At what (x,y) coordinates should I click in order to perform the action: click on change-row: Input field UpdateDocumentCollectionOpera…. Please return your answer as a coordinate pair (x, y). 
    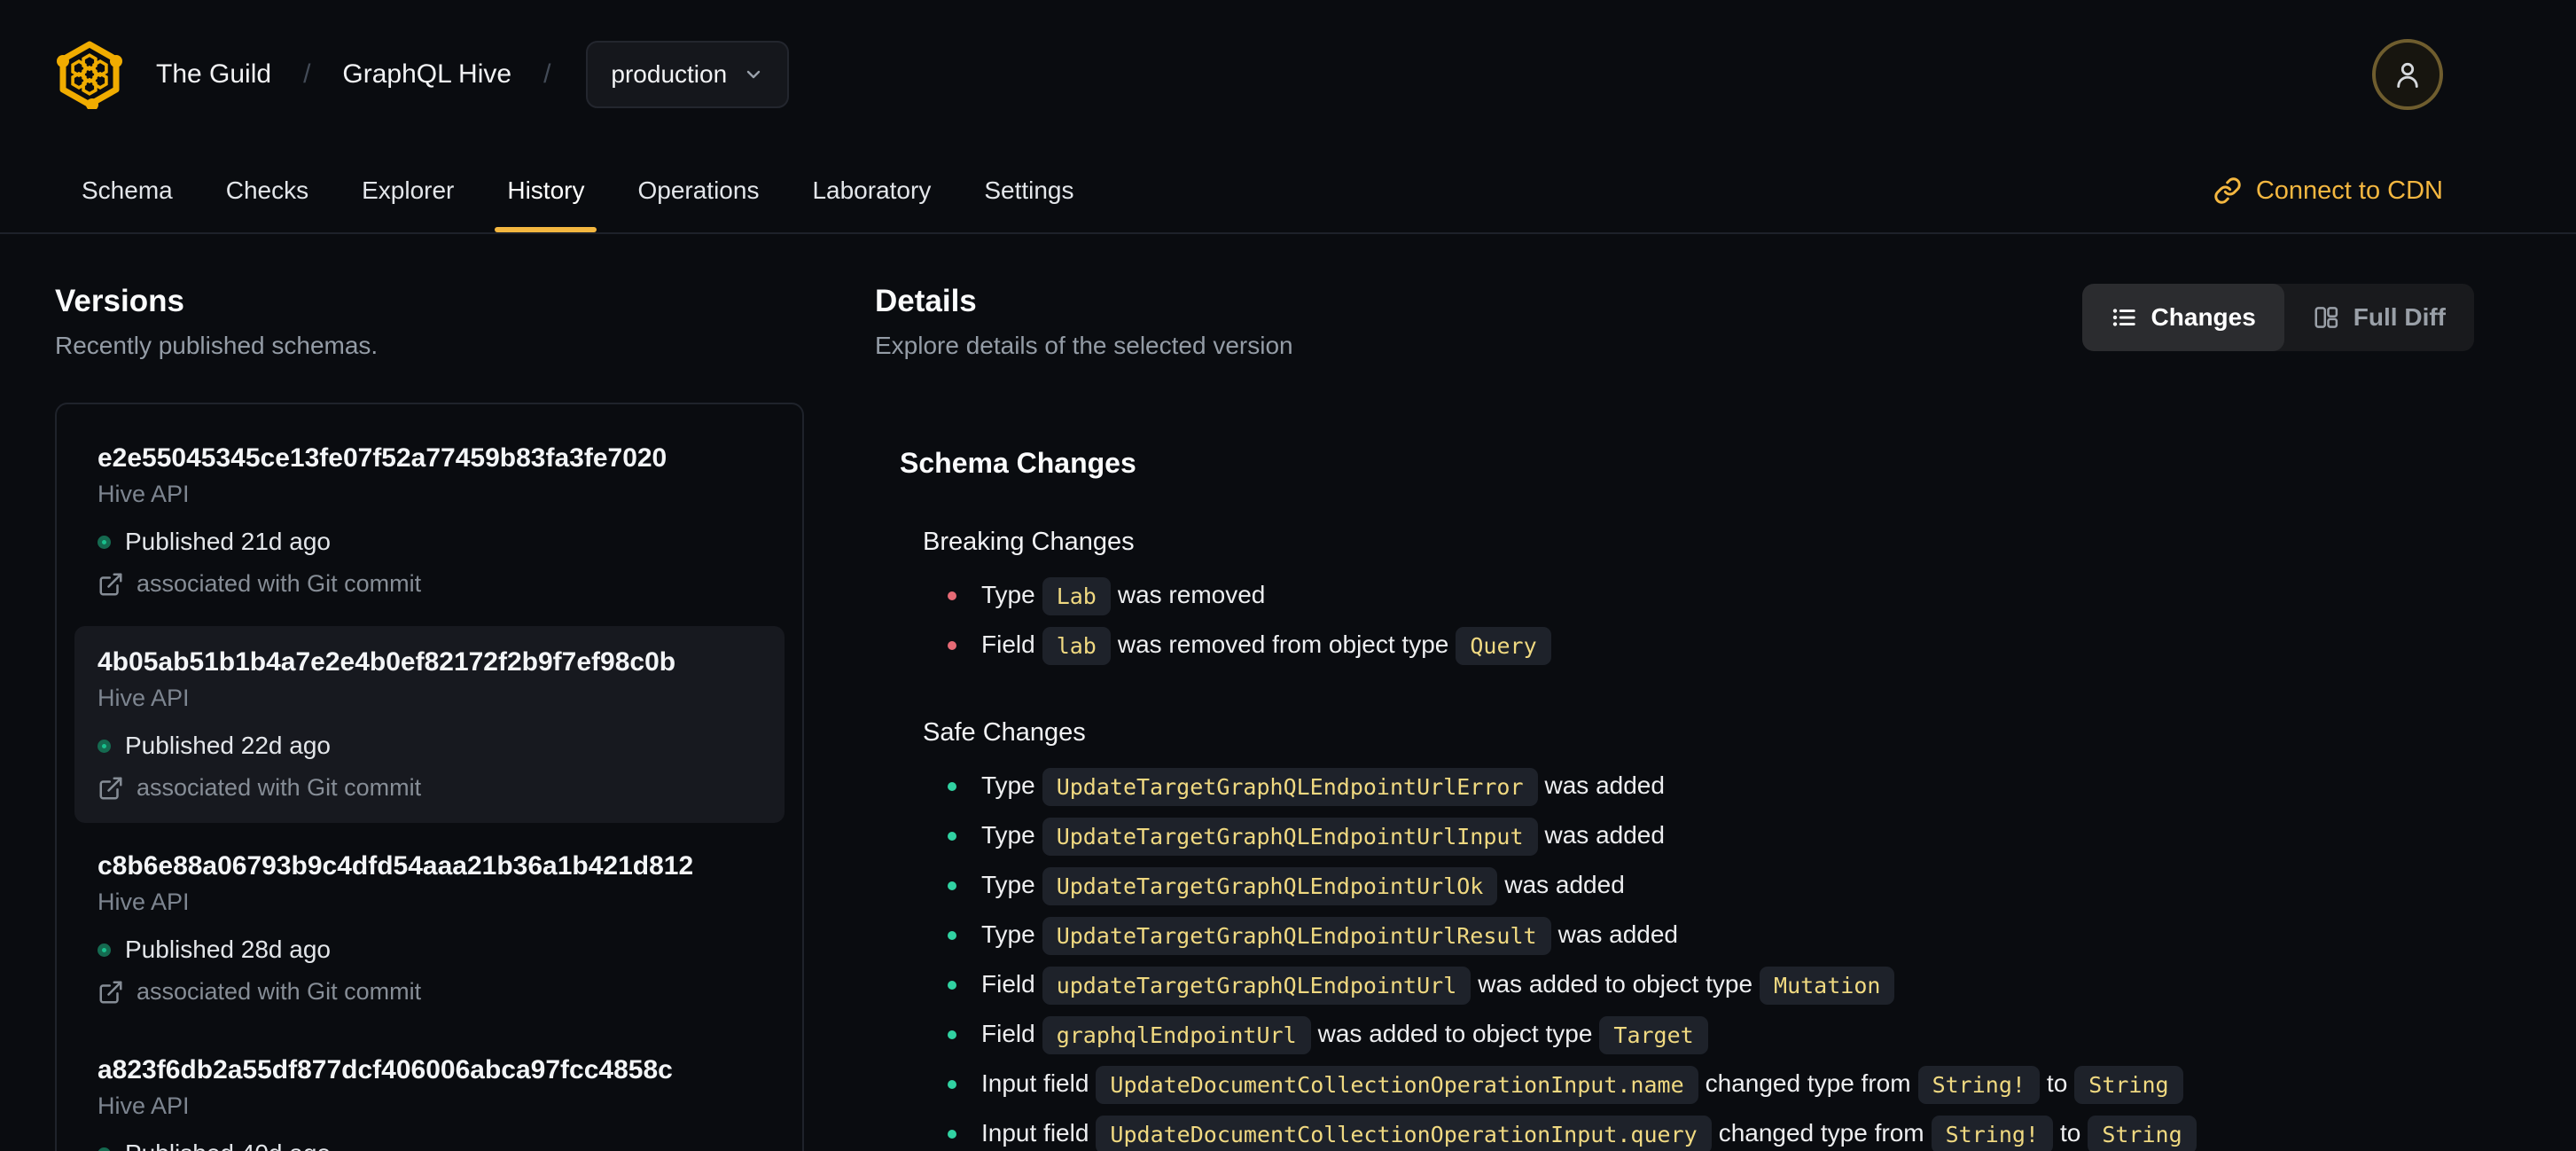
    Looking at the image, I should click on (1711, 1130).